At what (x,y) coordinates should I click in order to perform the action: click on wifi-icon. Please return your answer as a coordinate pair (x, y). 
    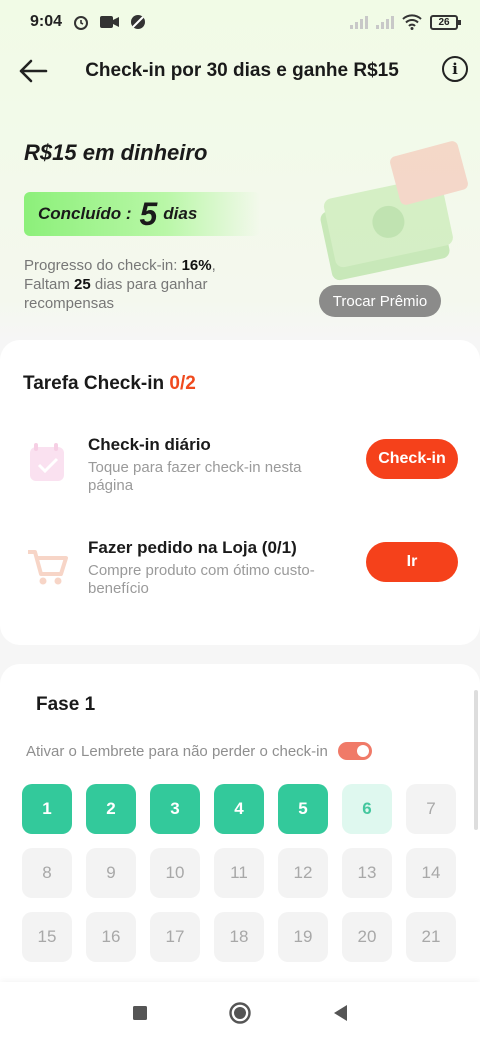
    Looking at the image, I should click on (412, 22).